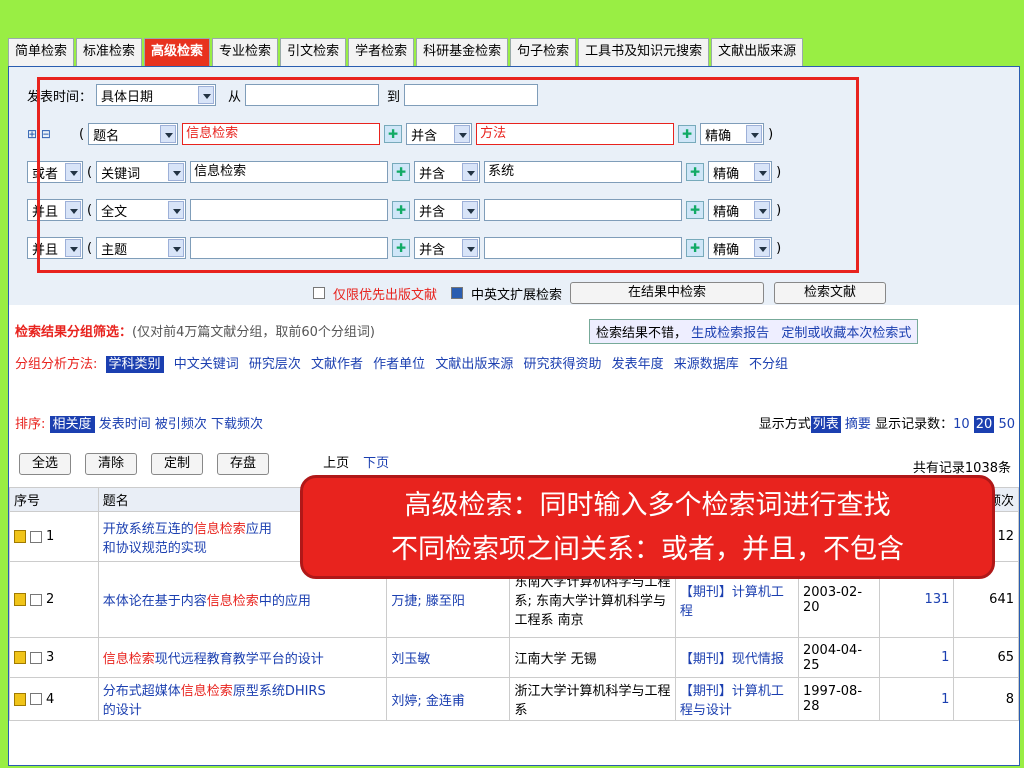 Image resolution: width=1024 pixels, height=768 pixels. What do you see at coordinates (45, 464) in the screenshot?
I see `select-all-button: 全选` at bounding box center [45, 464].